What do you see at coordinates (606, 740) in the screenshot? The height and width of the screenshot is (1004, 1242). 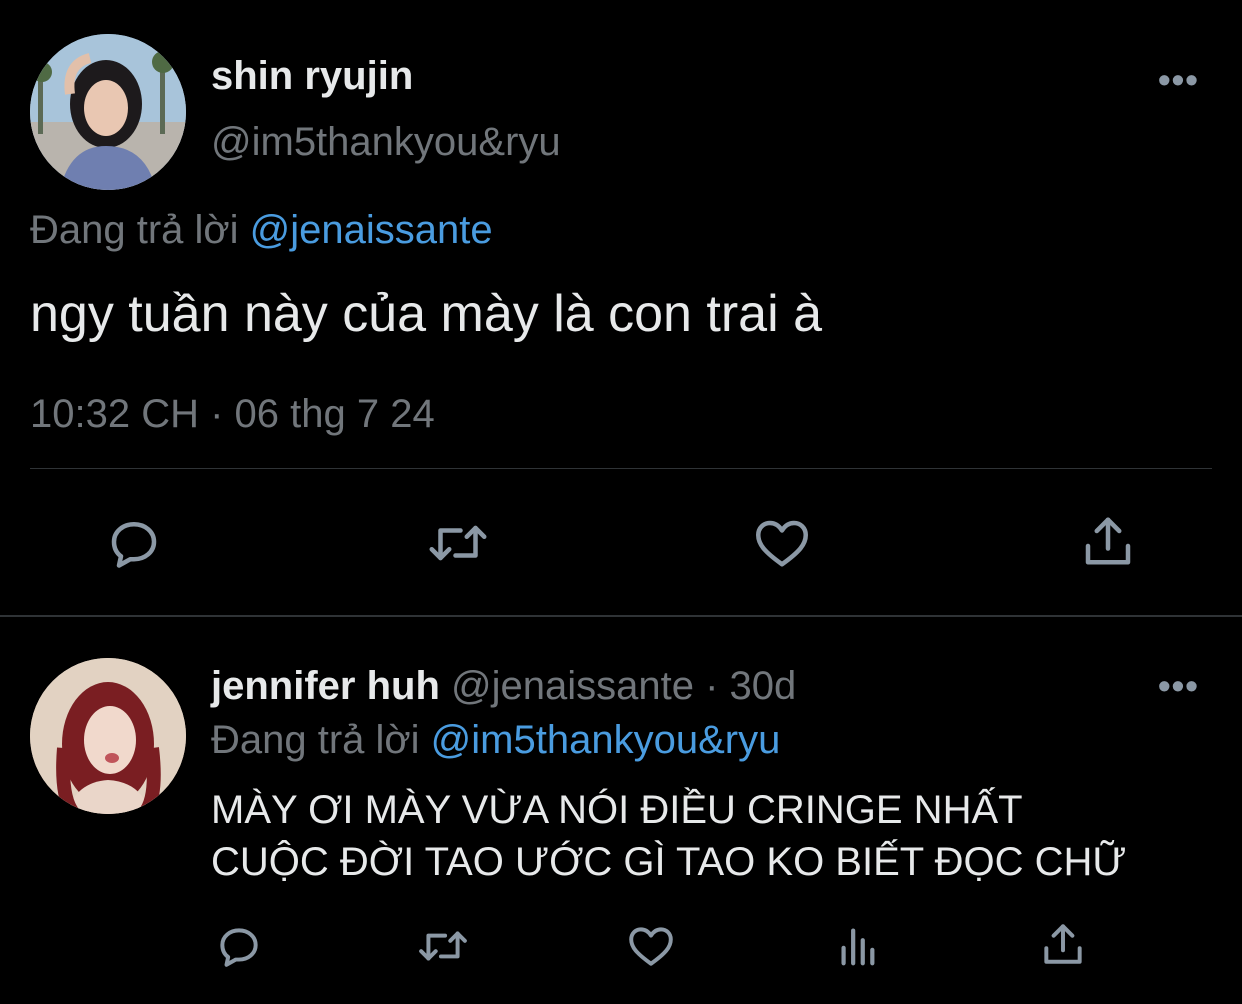 I see `replying-to-link: @im5thankyou&ryu` at bounding box center [606, 740].